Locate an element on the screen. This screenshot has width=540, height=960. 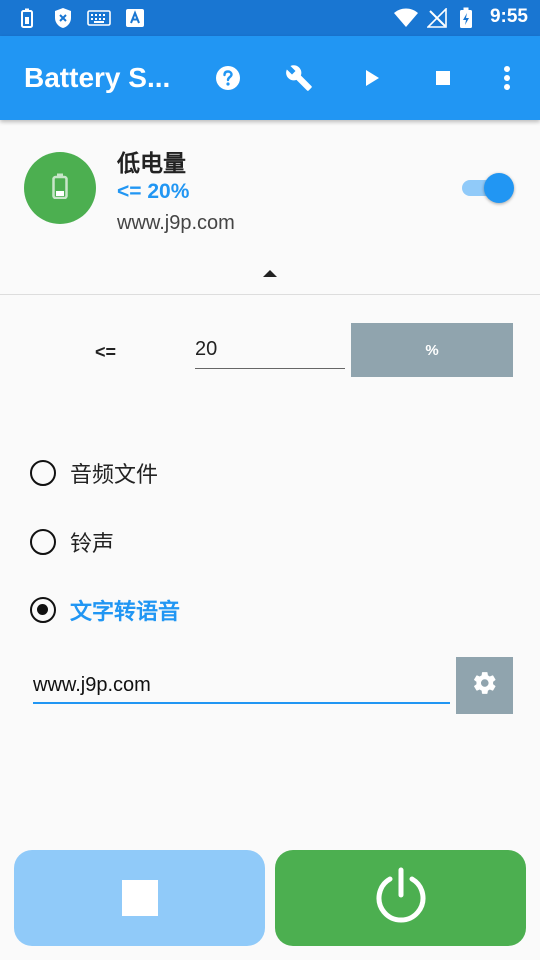
tts-settings-button is located at coordinates (484, 685).